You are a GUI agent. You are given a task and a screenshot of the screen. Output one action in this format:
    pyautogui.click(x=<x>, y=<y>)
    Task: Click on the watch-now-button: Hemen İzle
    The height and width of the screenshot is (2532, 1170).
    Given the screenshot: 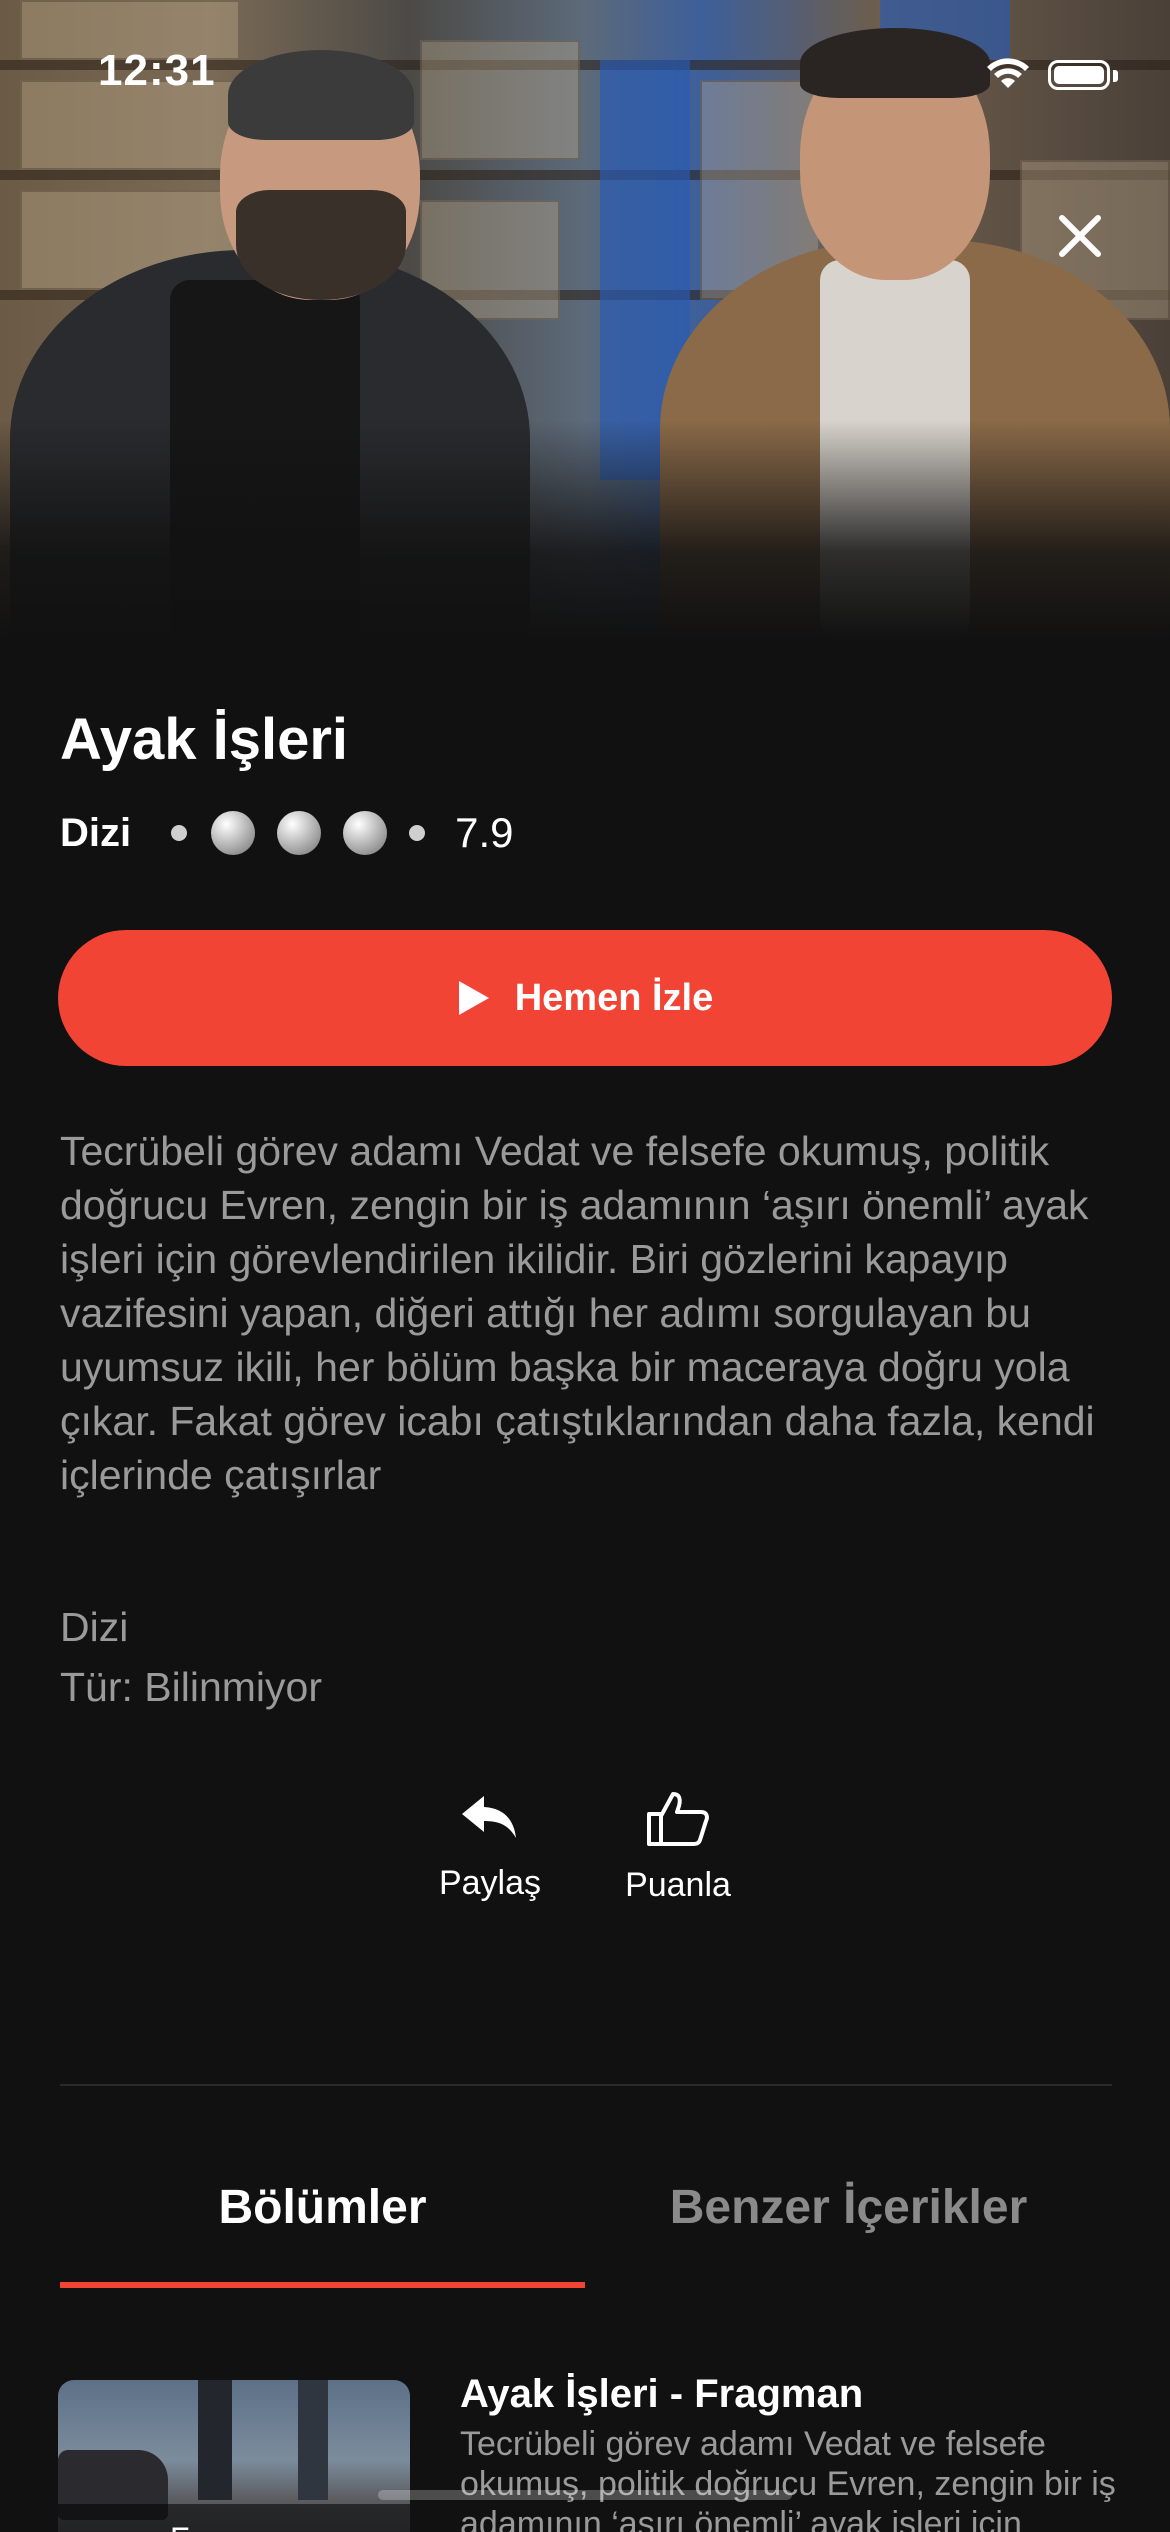 What is the action you would take?
    pyautogui.click(x=585, y=998)
    